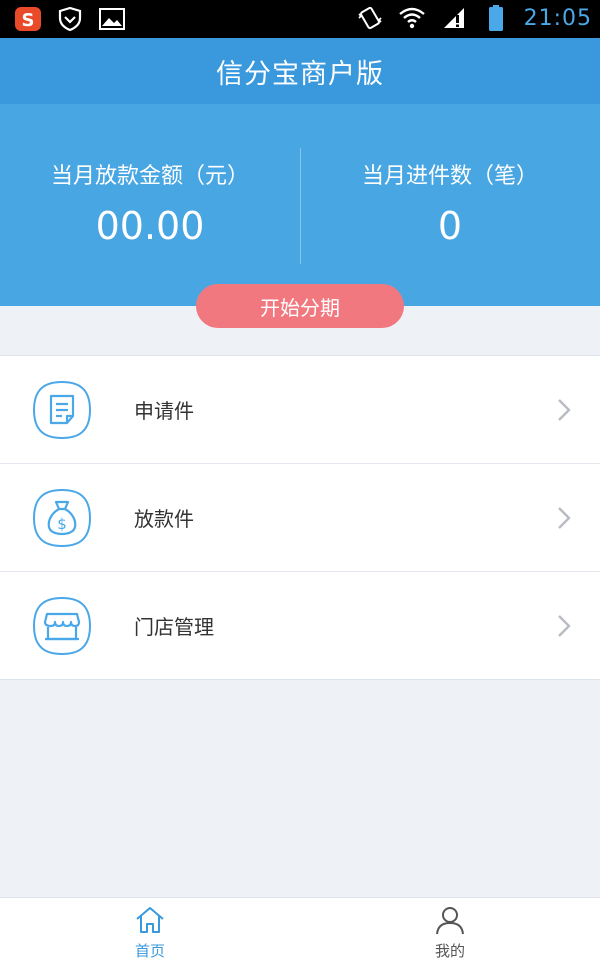  Describe the element at coordinates (449, 951) in the screenshot. I see `nav-label-mine: 我的` at that location.